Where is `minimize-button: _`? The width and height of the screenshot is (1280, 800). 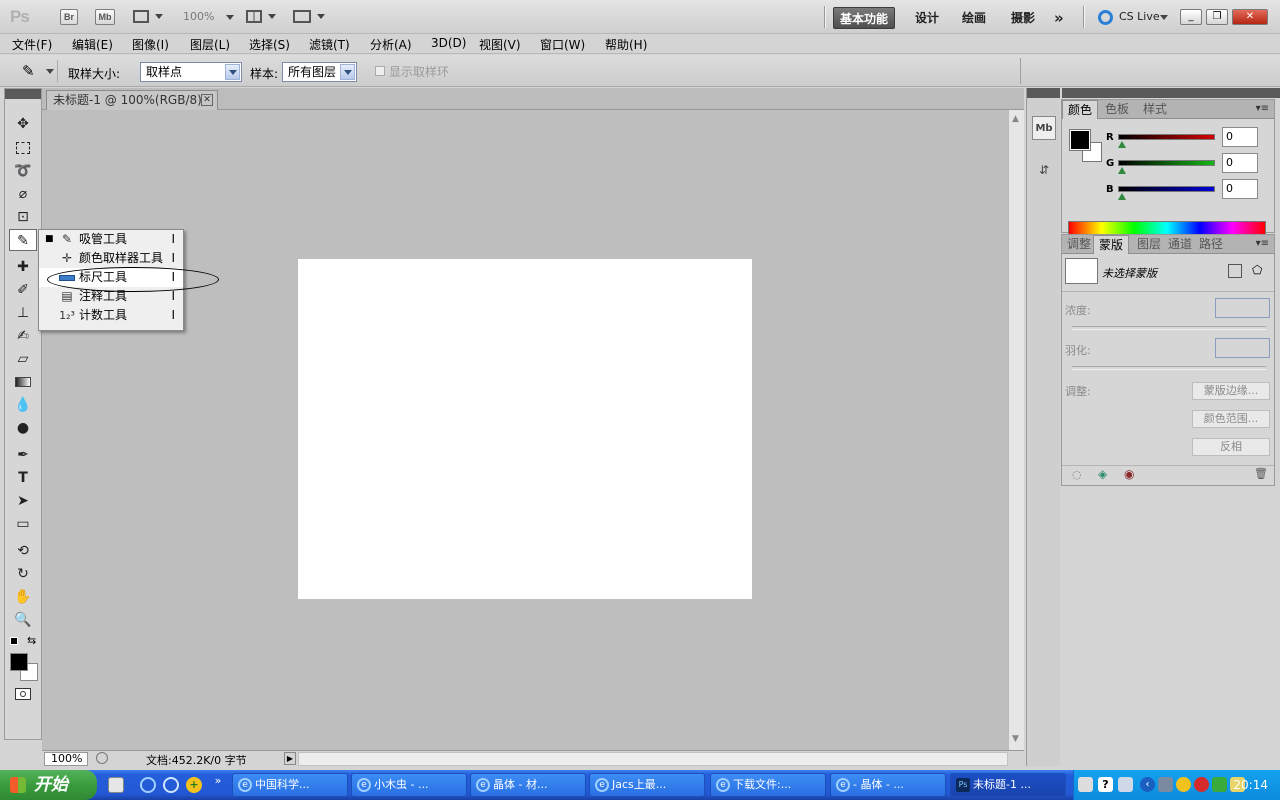
minimize-button: _ is located at coordinates (1191, 17).